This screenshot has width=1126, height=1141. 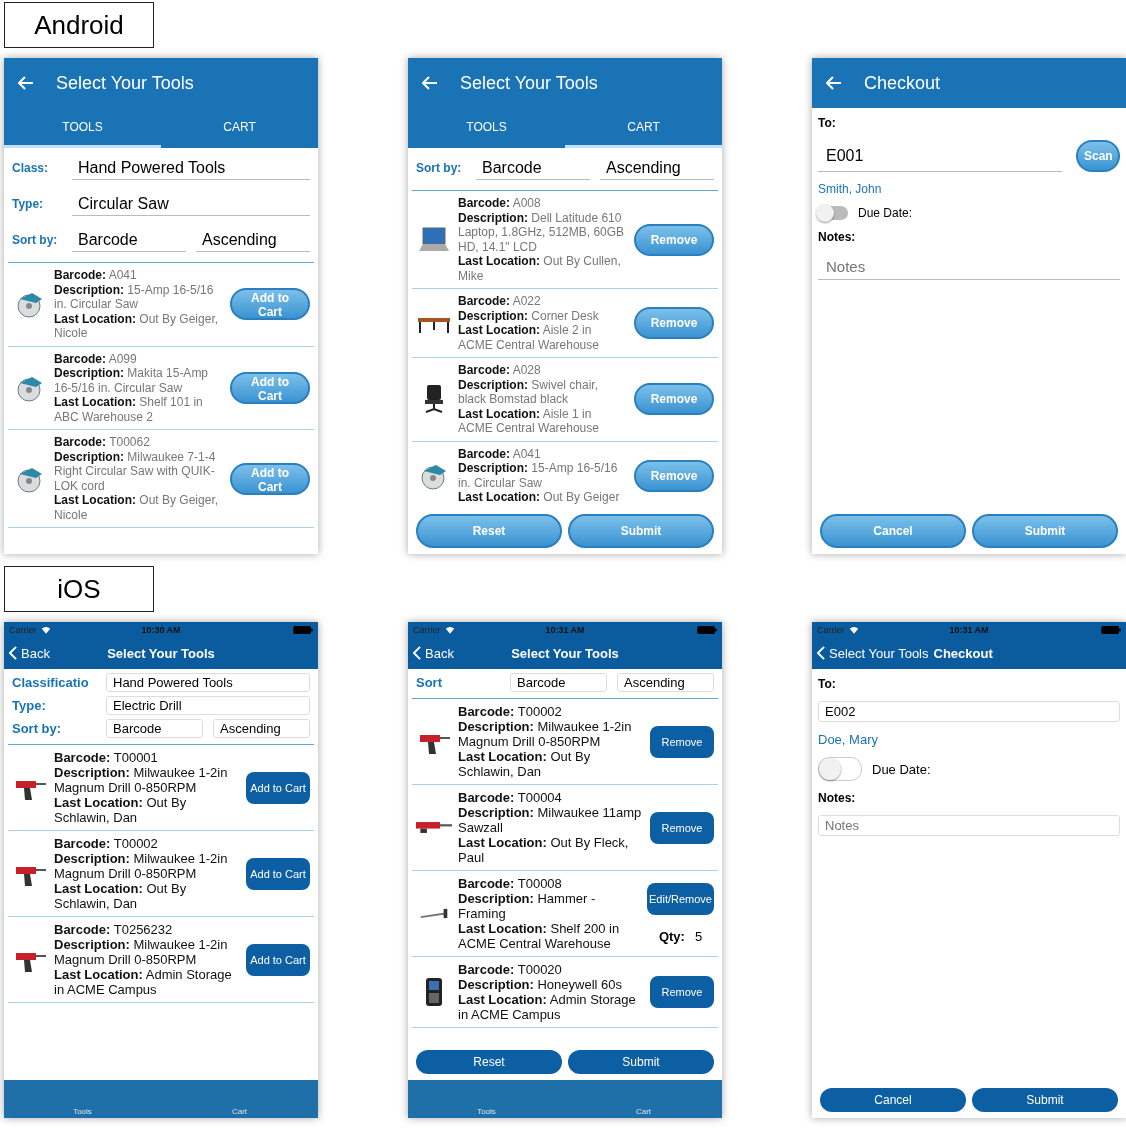 I want to click on footer-button: Reset, so click(x=489, y=1062).